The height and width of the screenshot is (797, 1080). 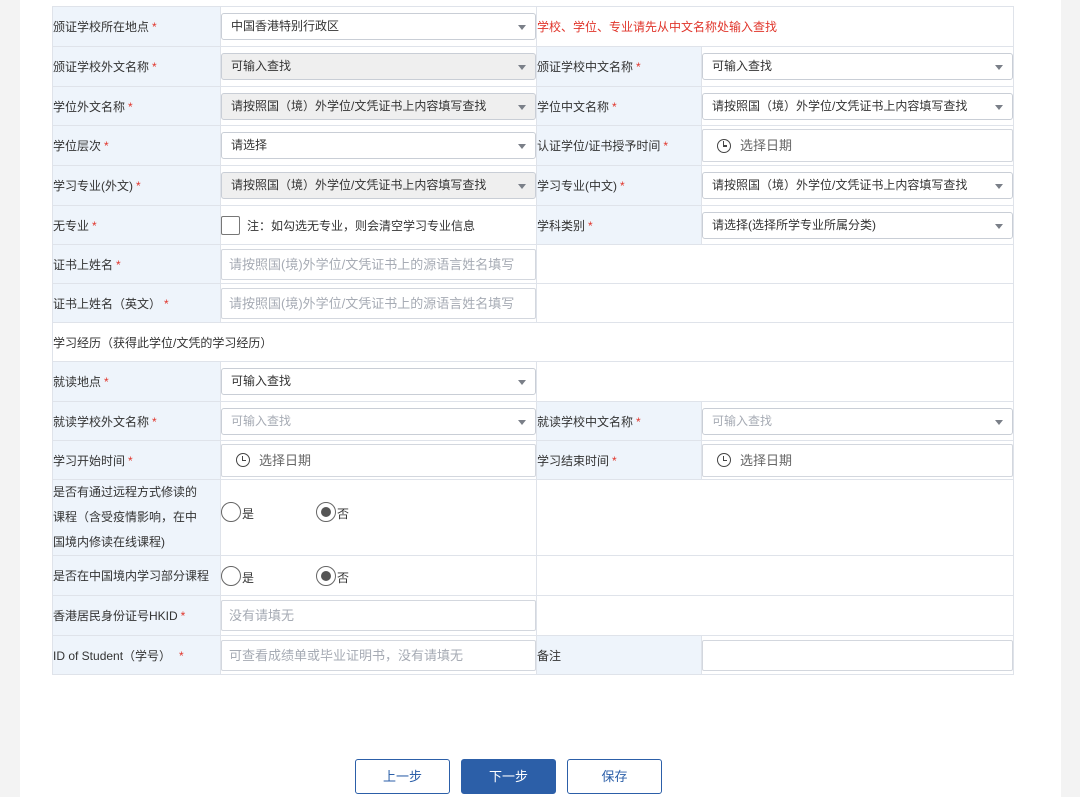 What do you see at coordinates (378, 66) in the screenshot?
I see `school-foreign-select: 可输入查找` at bounding box center [378, 66].